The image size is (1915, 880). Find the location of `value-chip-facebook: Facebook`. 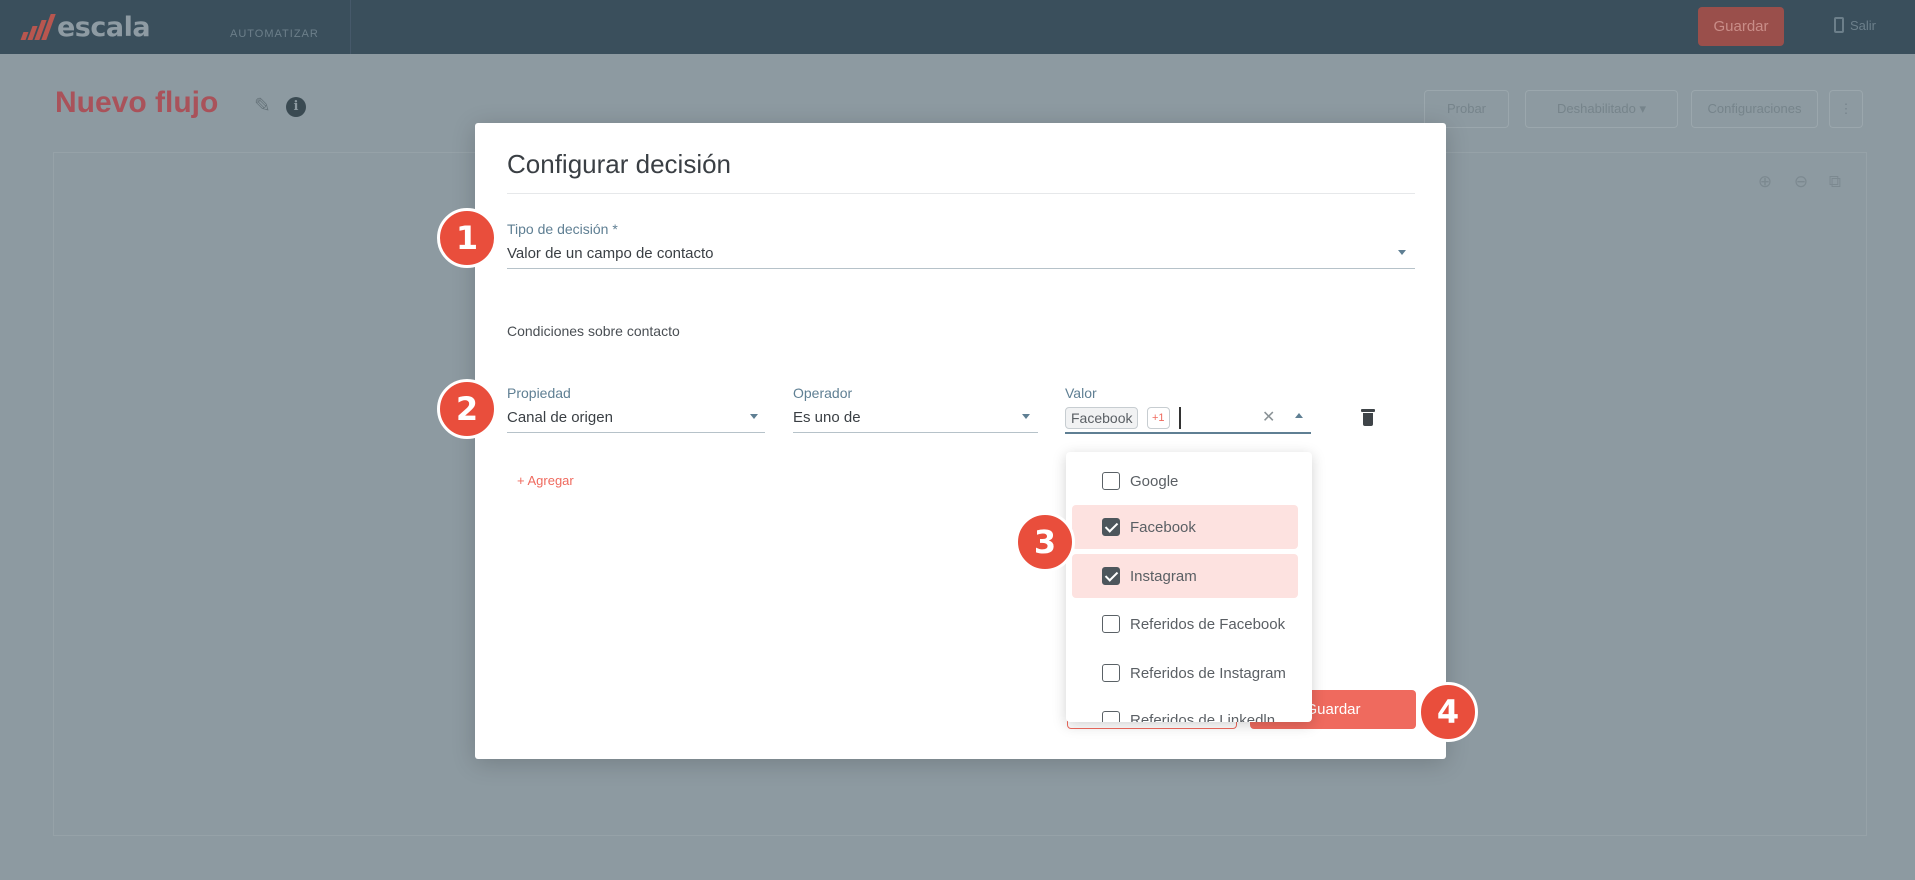

value-chip-facebook: Facebook is located at coordinates (1102, 418).